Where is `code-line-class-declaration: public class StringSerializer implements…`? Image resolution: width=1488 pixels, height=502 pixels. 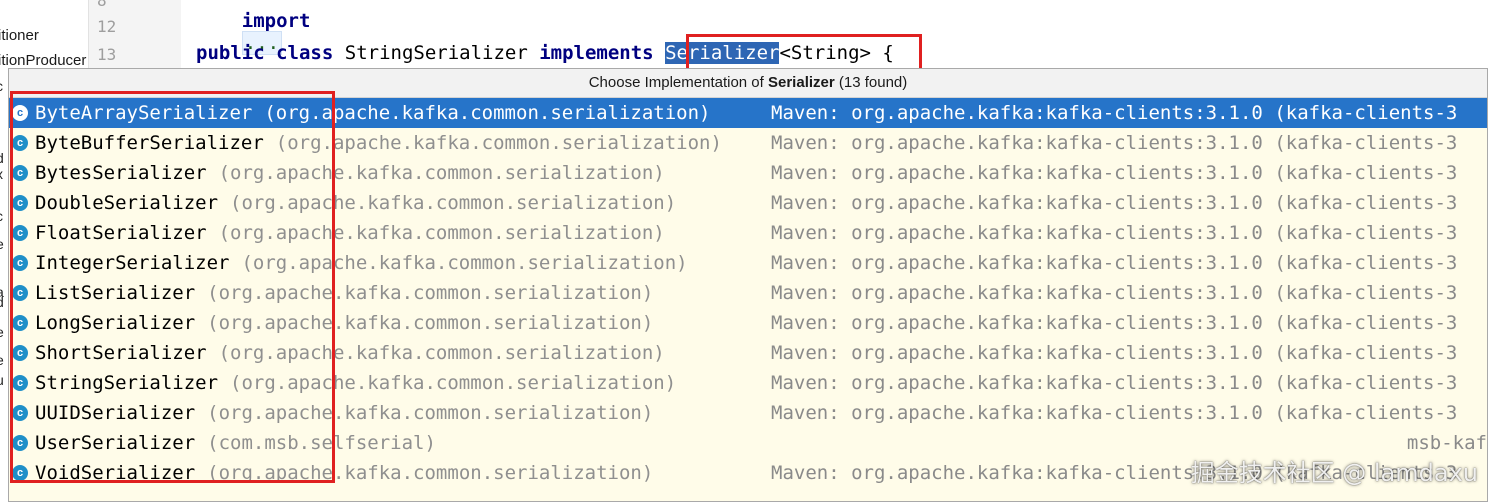
code-line-class-declaration: public class StringSerializer implements… is located at coordinates (545, 53).